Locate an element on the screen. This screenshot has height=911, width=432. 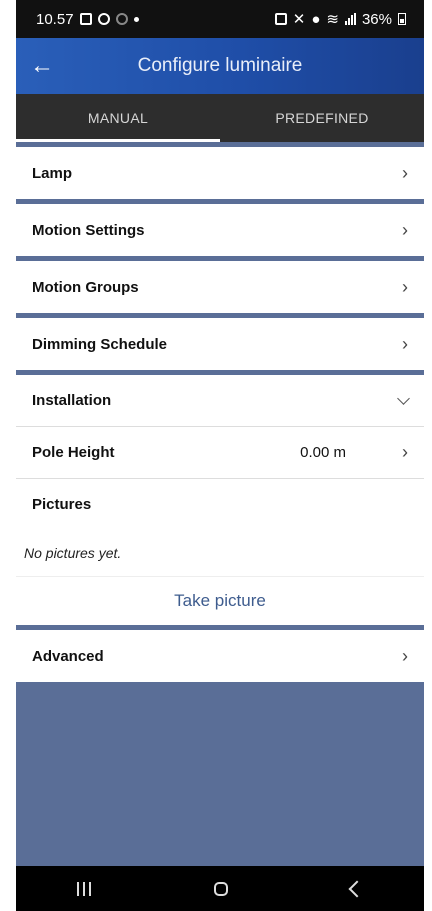
status-left: 10.57 is located at coordinates (87, 19).